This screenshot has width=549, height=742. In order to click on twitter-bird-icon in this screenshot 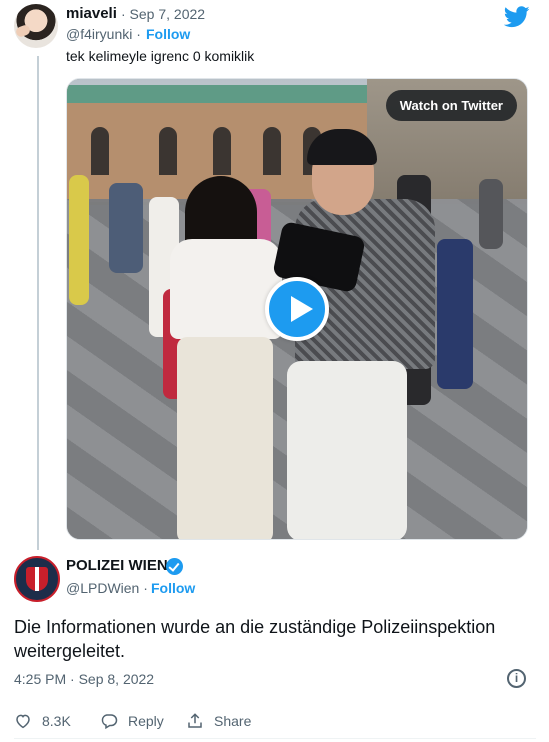, I will do `click(517, 17)`.